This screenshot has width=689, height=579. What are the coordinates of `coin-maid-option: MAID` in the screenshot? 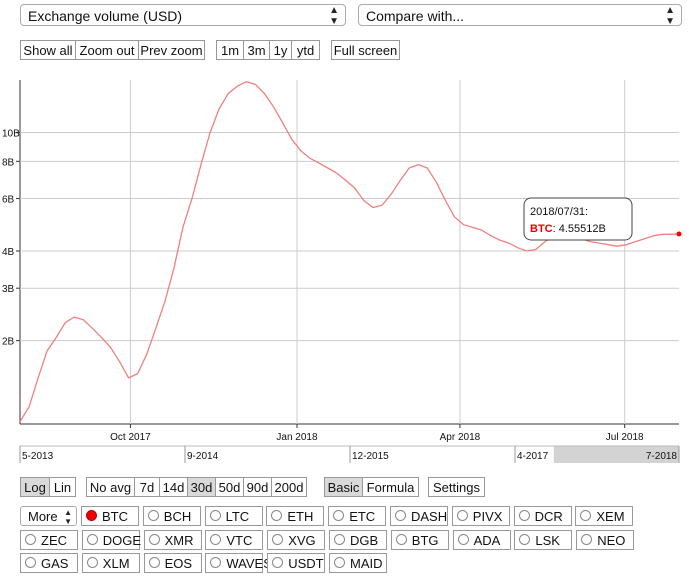 It's located at (358, 563).